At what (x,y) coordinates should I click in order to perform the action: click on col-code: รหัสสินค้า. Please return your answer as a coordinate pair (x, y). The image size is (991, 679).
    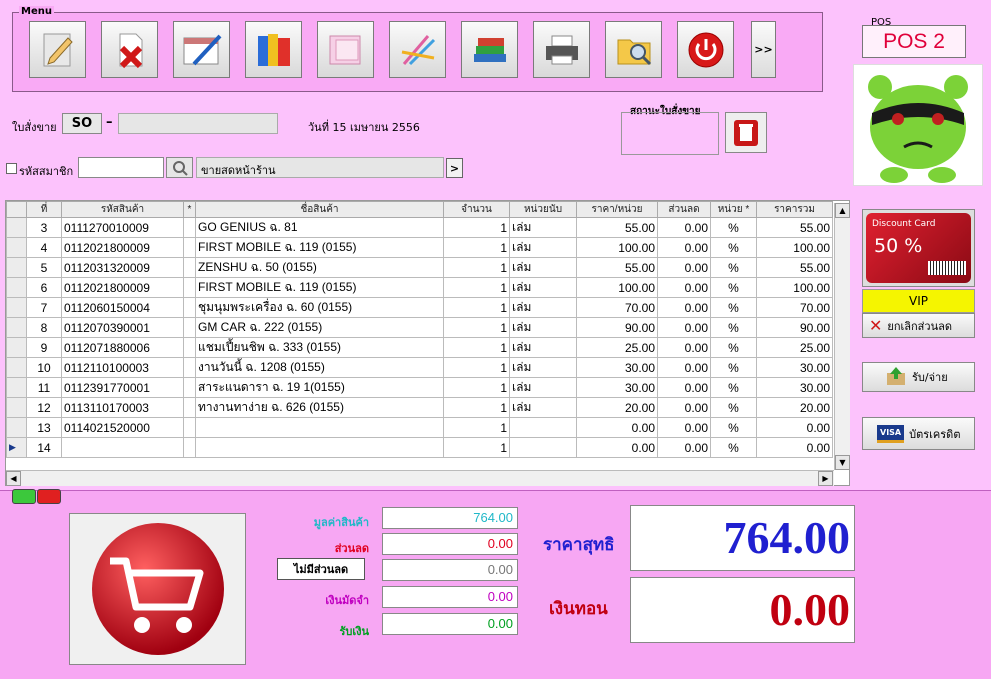
    Looking at the image, I should click on (122, 209).